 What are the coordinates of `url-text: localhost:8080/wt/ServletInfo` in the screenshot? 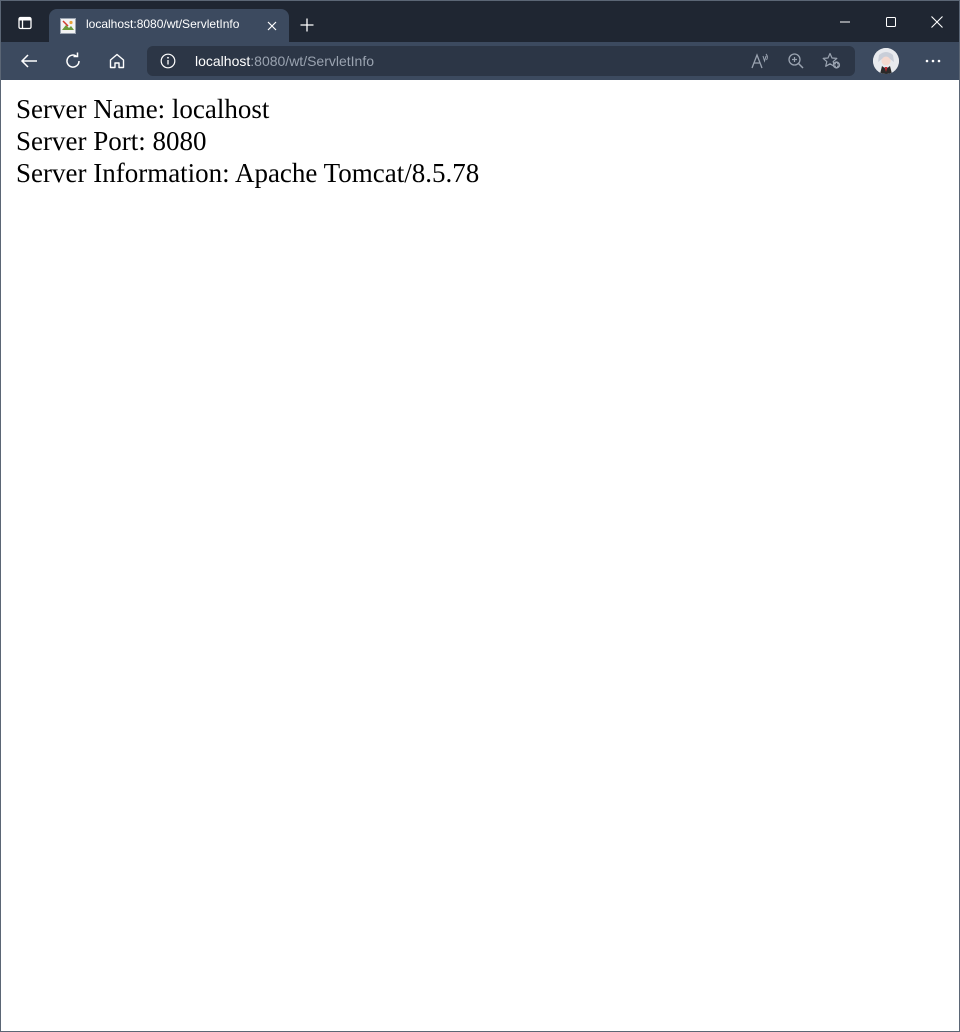 It's located at (284, 61).